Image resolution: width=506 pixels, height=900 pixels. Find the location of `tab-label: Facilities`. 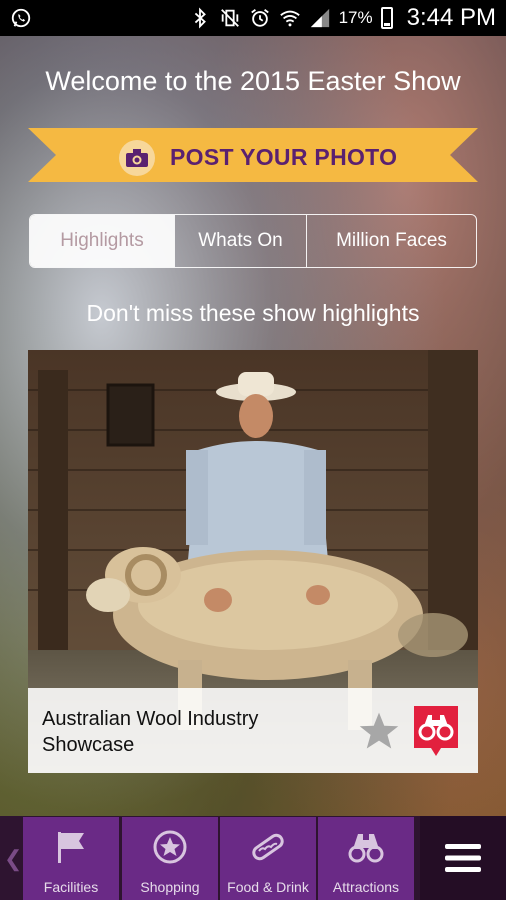

tab-label: Facilities is located at coordinates (71, 887).